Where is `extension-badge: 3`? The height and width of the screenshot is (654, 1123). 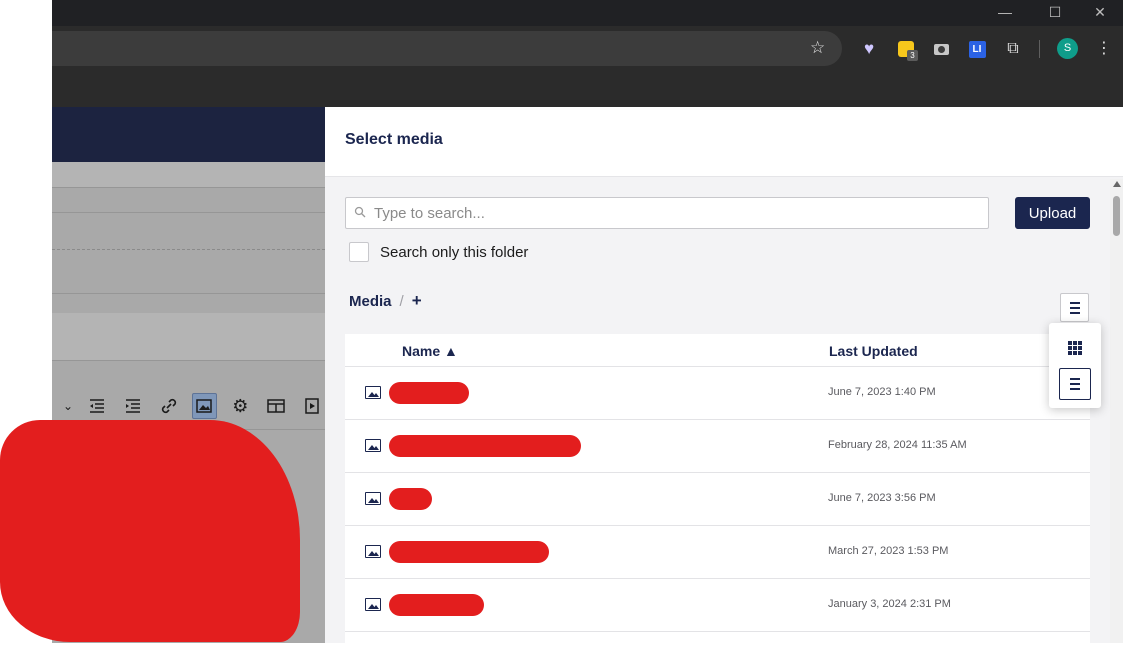 extension-badge: 3 is located at coordinates (912, 55).